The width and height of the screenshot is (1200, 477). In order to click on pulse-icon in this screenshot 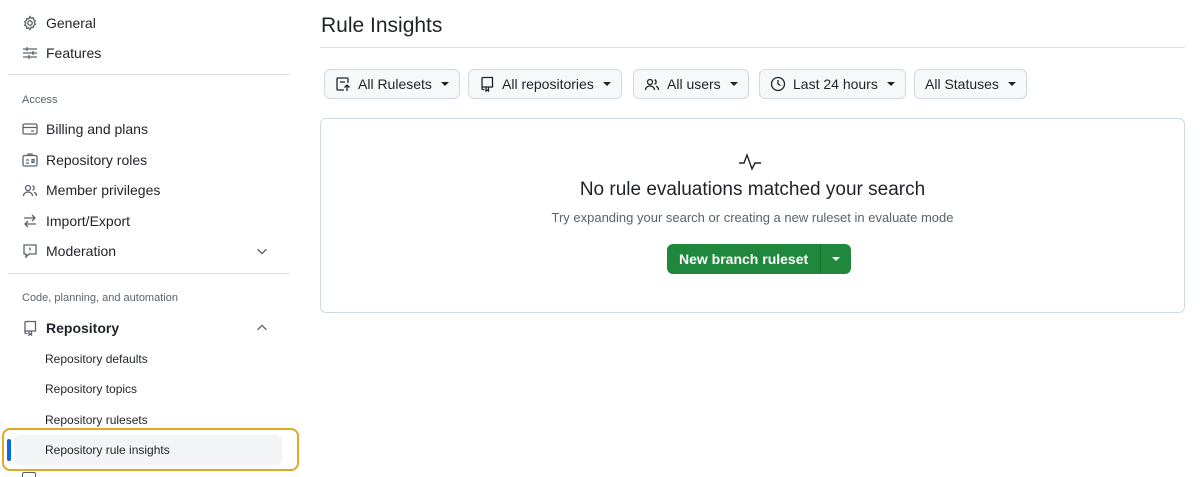, I will do `click(750, 161)`.